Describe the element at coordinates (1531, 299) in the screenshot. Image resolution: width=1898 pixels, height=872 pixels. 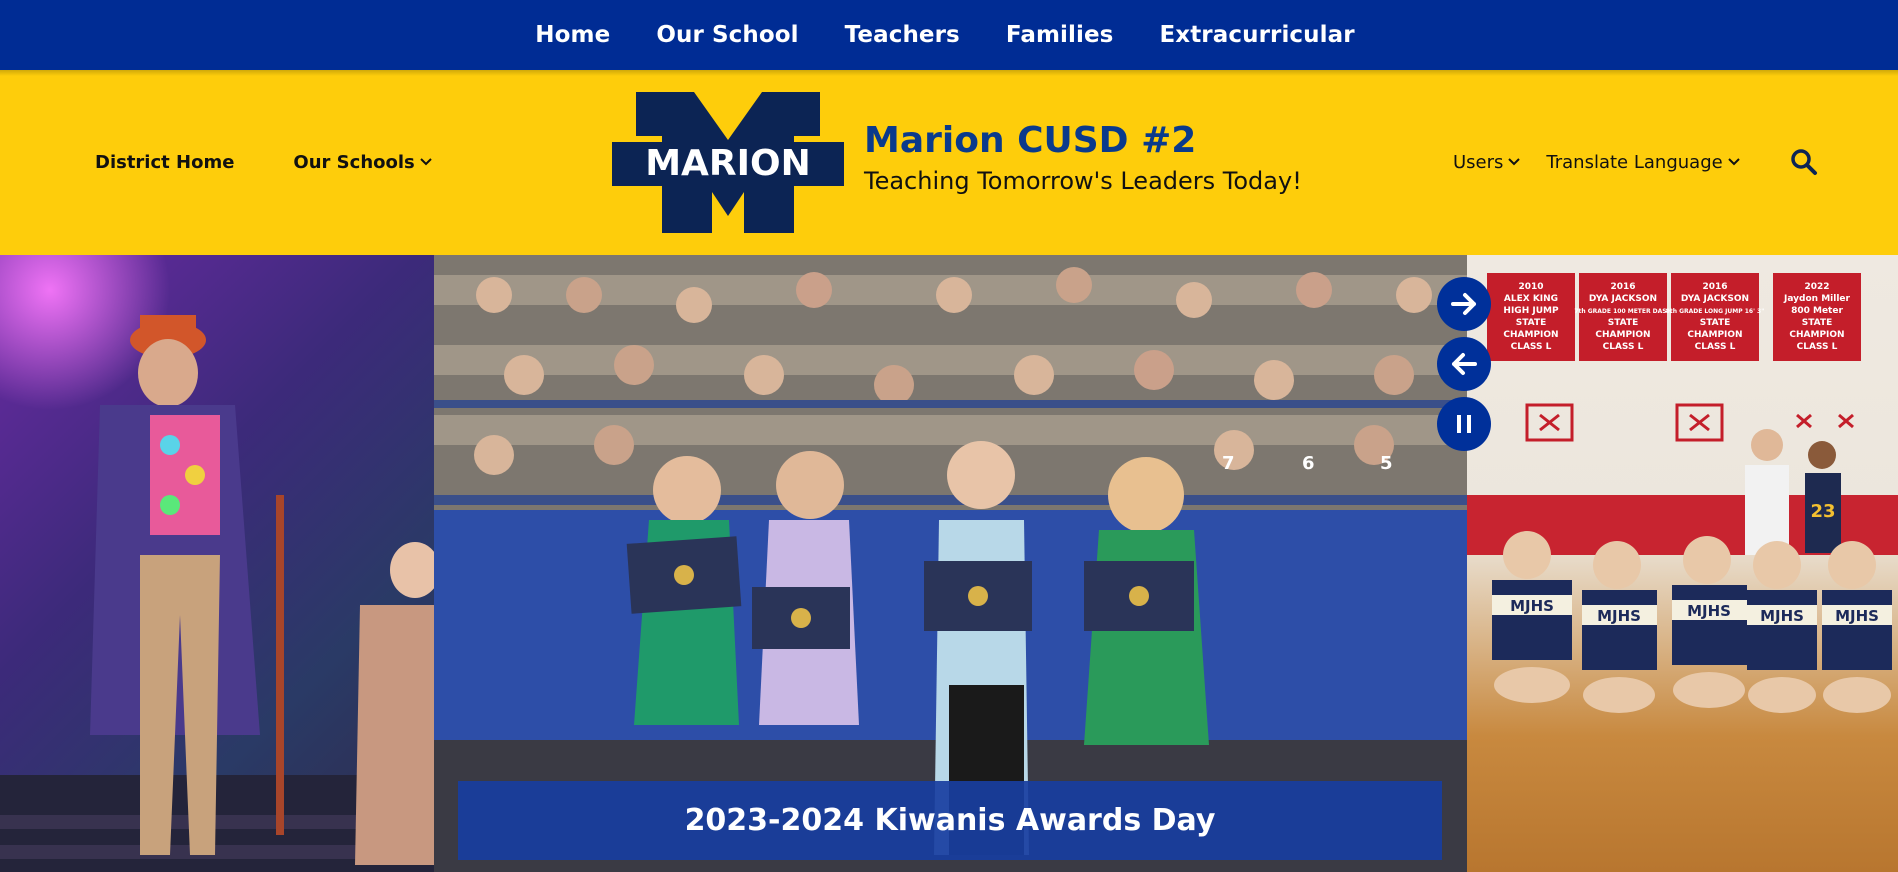
I see `banner-name: ALEX KING` at that location.